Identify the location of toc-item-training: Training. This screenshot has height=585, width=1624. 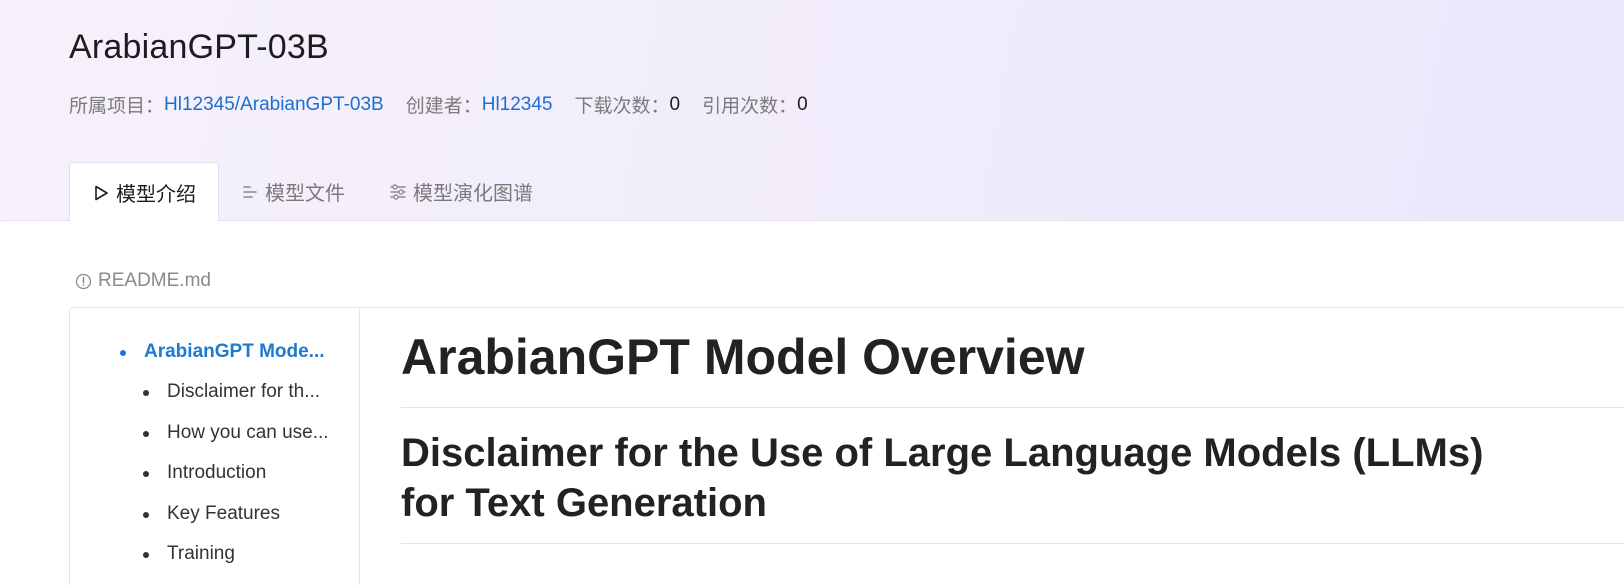
(189, 554).